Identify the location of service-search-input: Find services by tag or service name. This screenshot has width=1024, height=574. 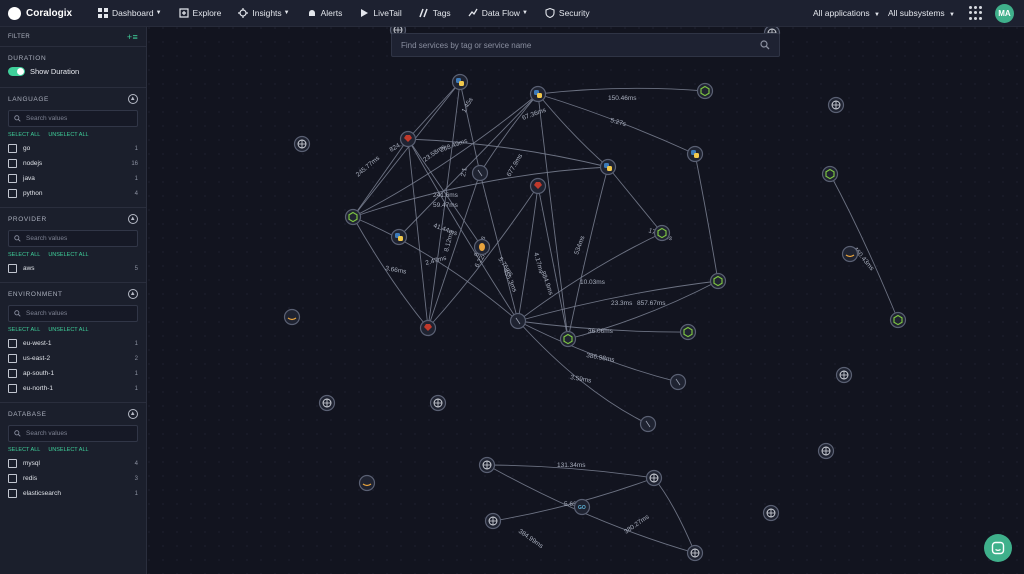
(585, 45).